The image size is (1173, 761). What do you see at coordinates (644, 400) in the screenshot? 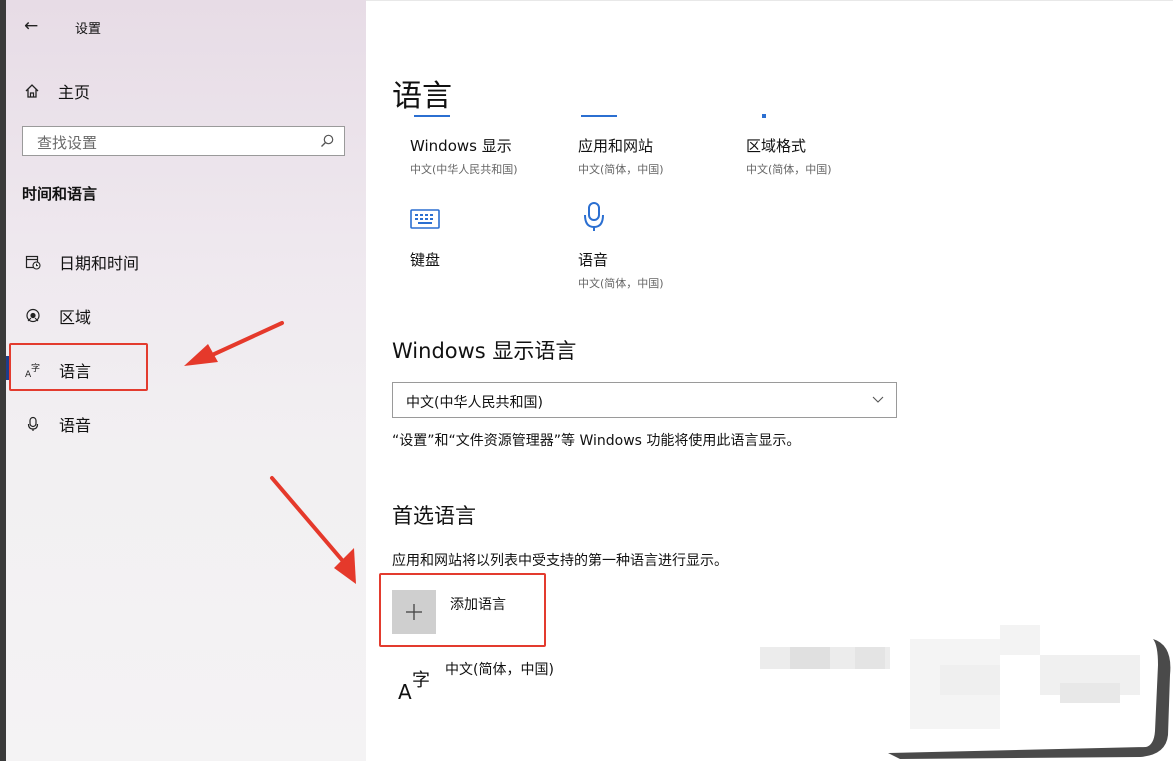
I see `display-language-select: 中文(中华人民共和国)` at bounding box center [644, 400].